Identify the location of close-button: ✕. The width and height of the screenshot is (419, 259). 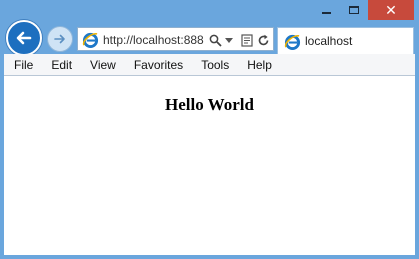
(391, 10).